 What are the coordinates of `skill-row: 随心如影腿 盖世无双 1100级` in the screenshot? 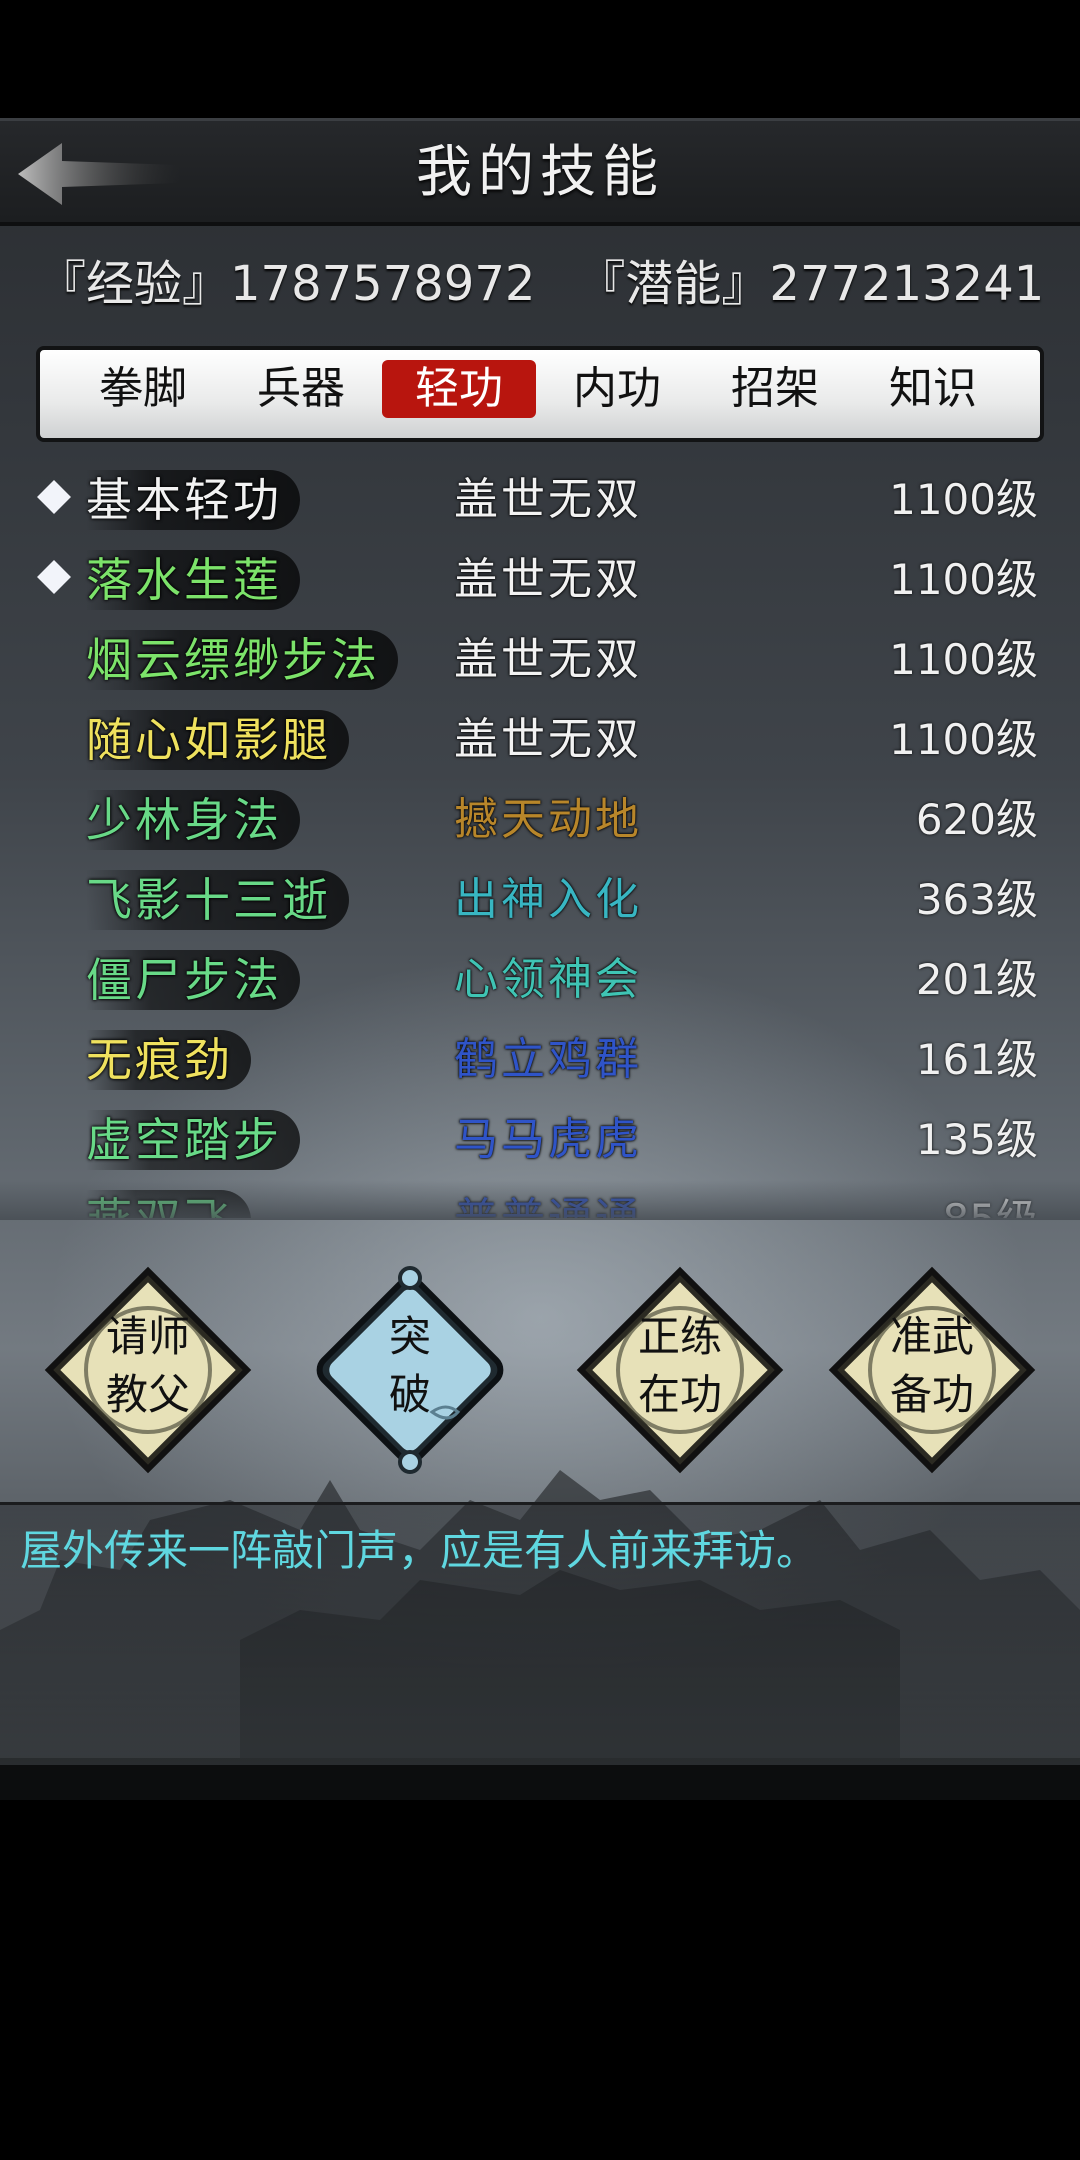 It's located at (540, 740).